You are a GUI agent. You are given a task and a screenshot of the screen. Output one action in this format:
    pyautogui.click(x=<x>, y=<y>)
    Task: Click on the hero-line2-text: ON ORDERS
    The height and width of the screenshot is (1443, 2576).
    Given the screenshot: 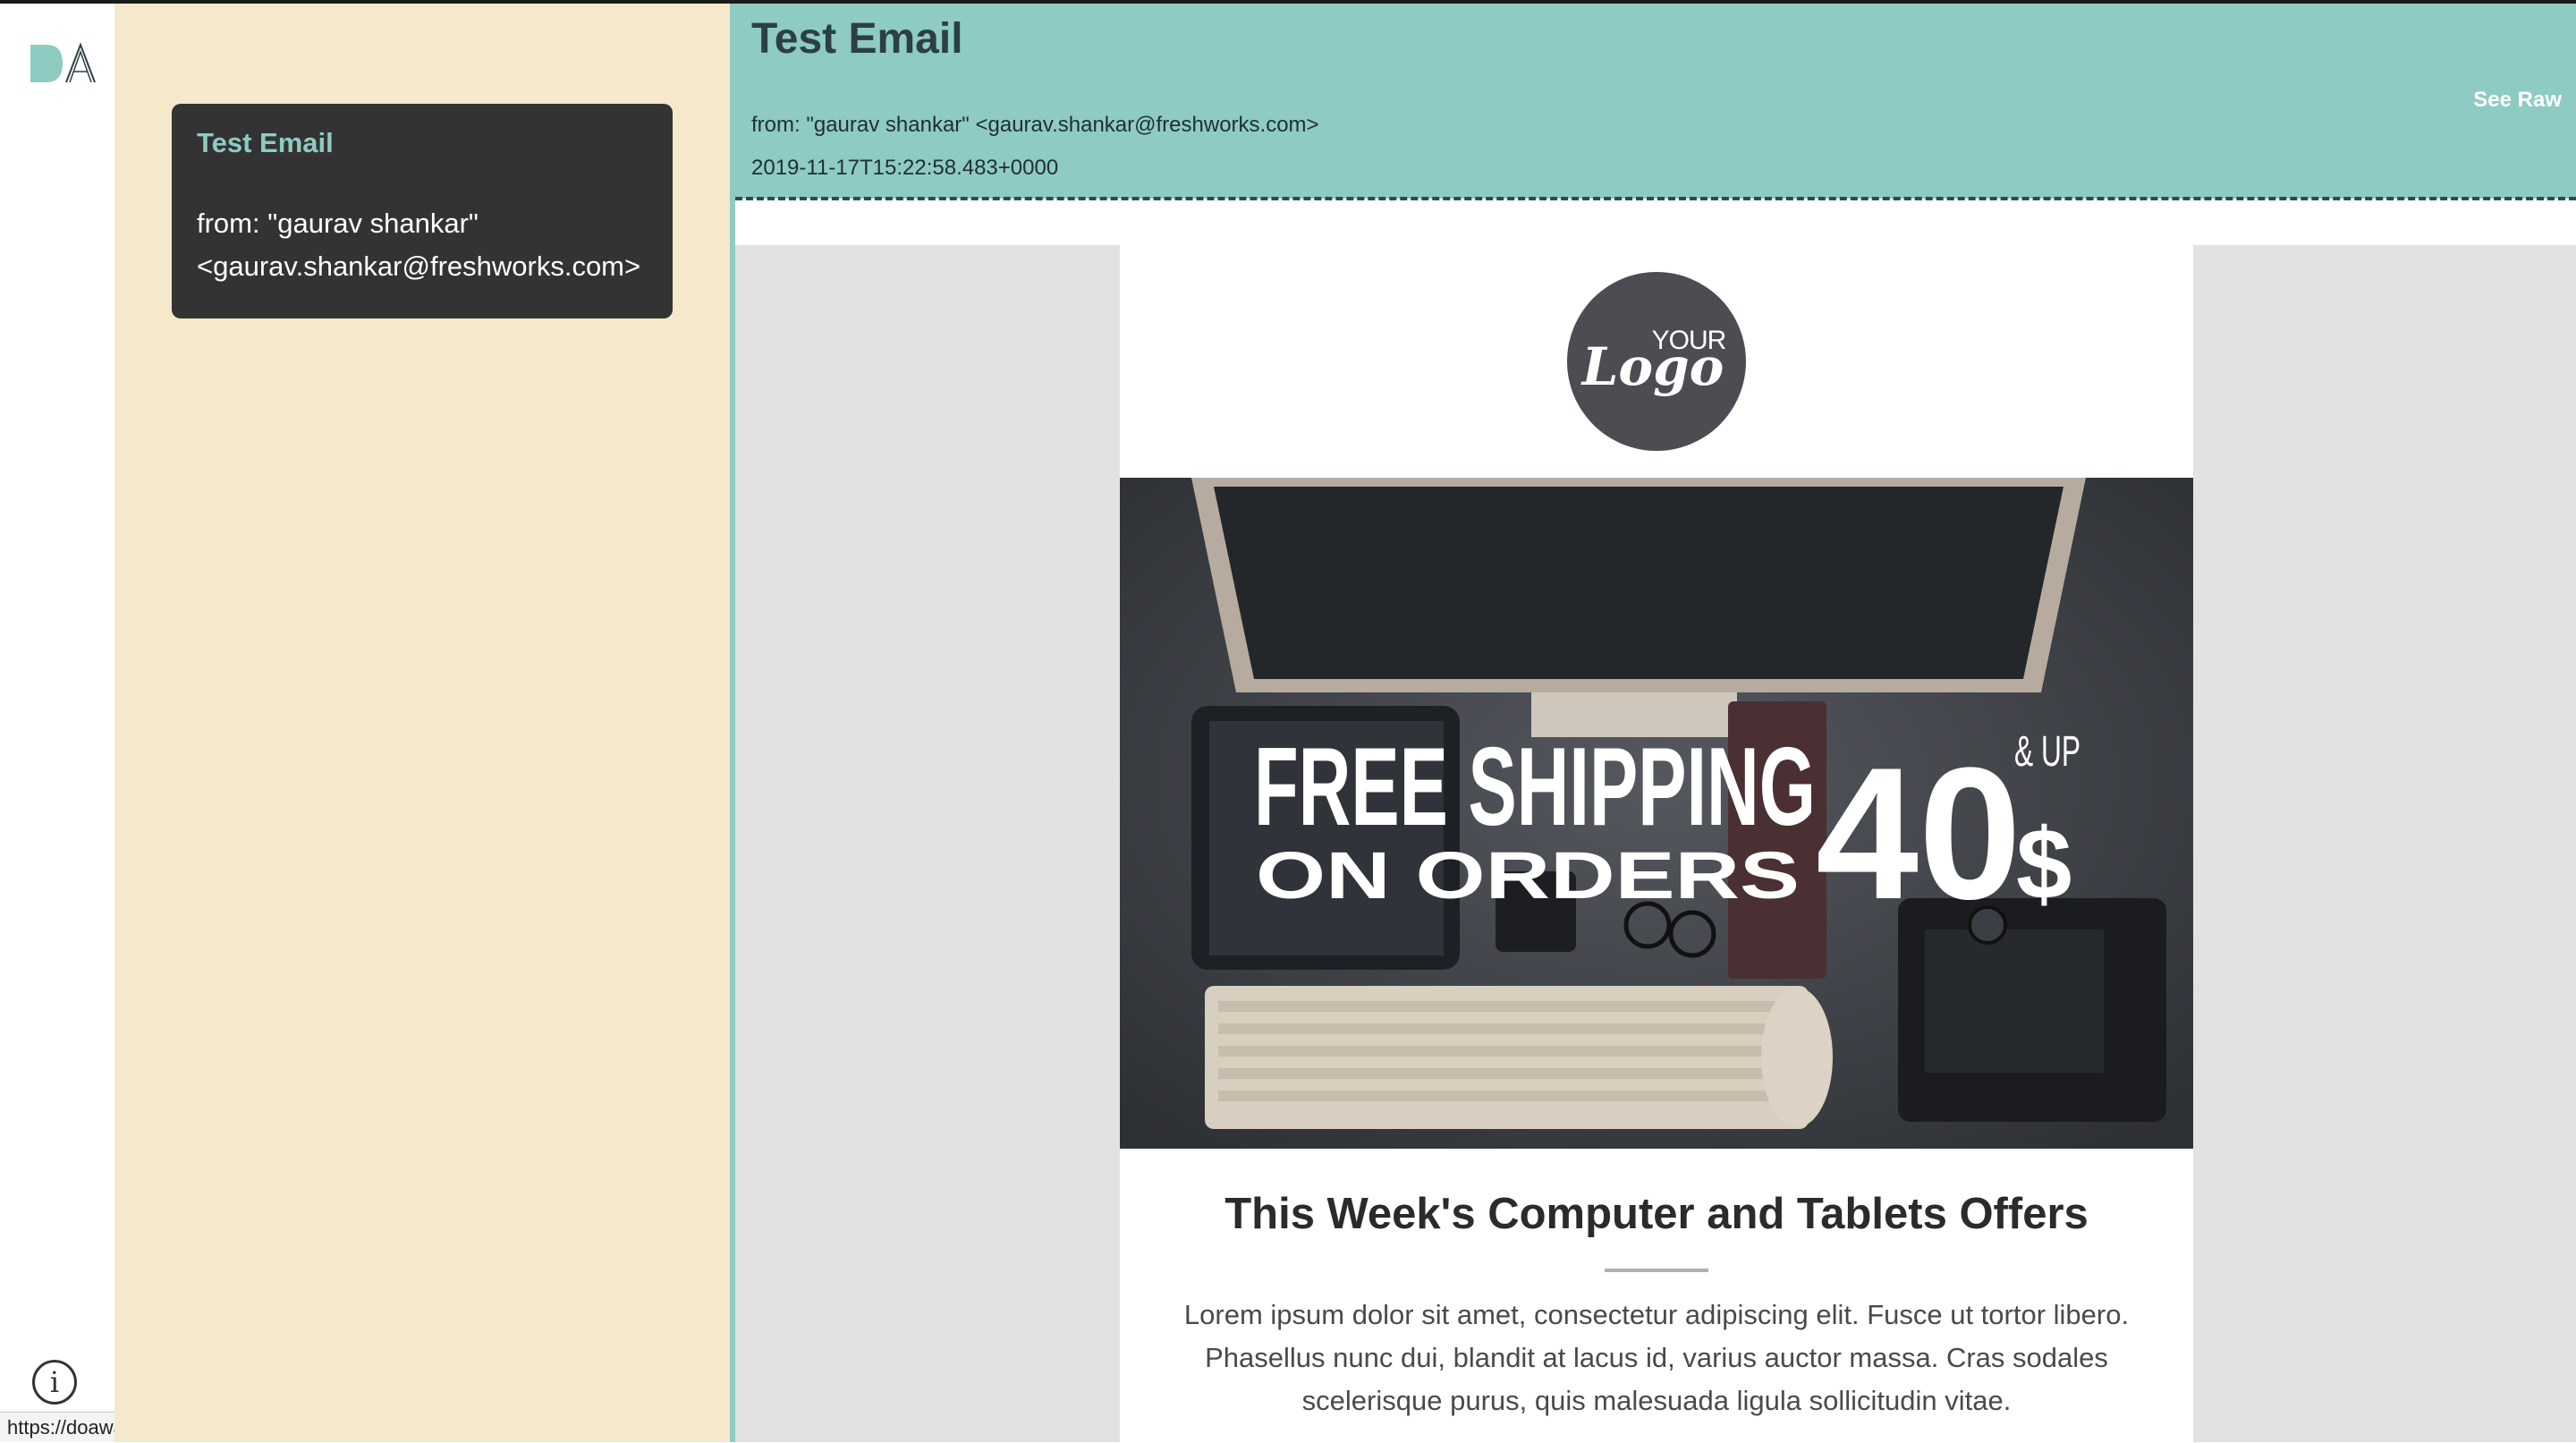 What is the action you would take?
    pyautogui.click(x=1528, y=875)
    